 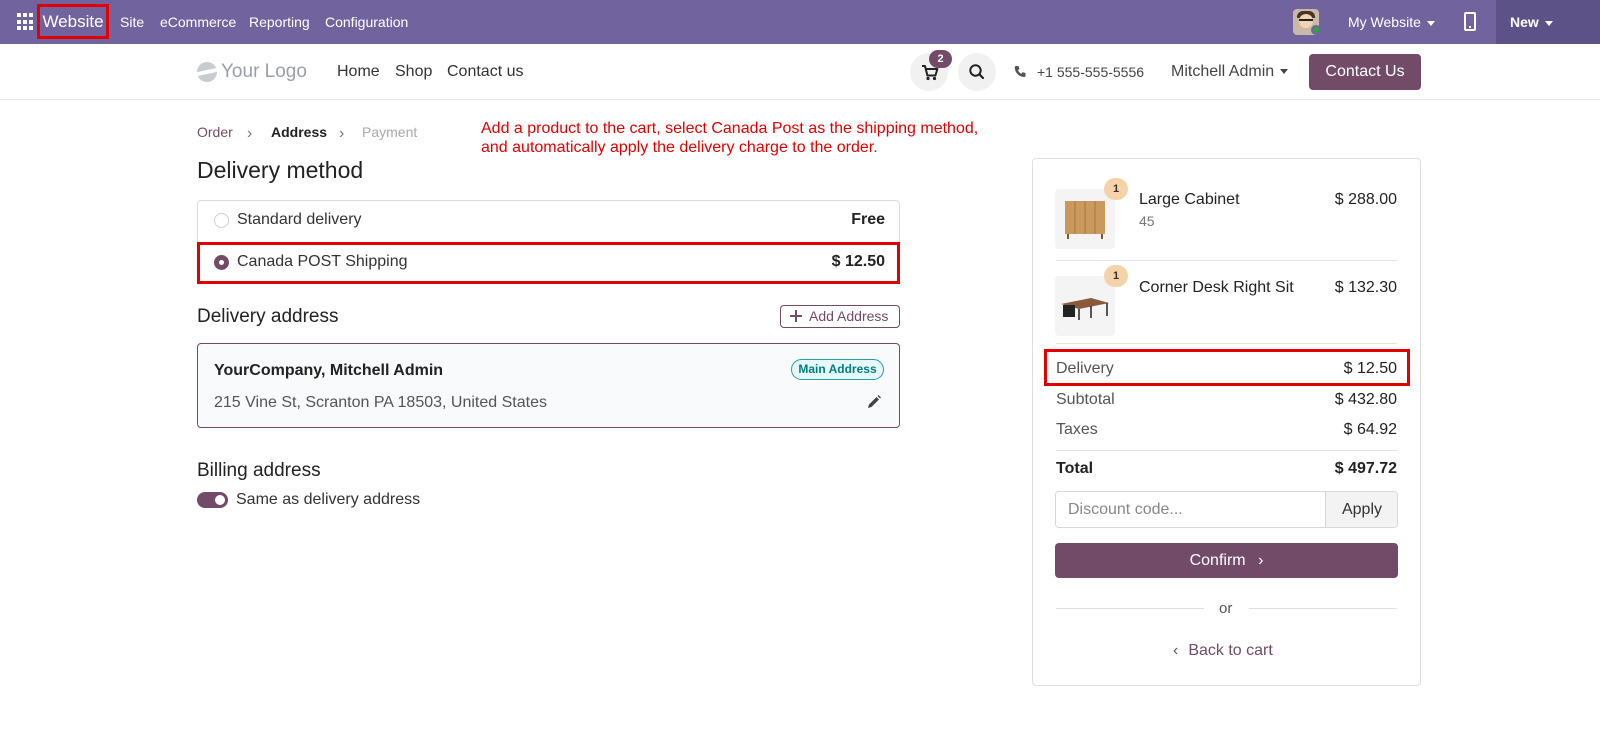 What do you see at coordinates (1365, 287) in the screenshot?
I see `item-price: $ 132.30` at bounding box center [1365, 287].